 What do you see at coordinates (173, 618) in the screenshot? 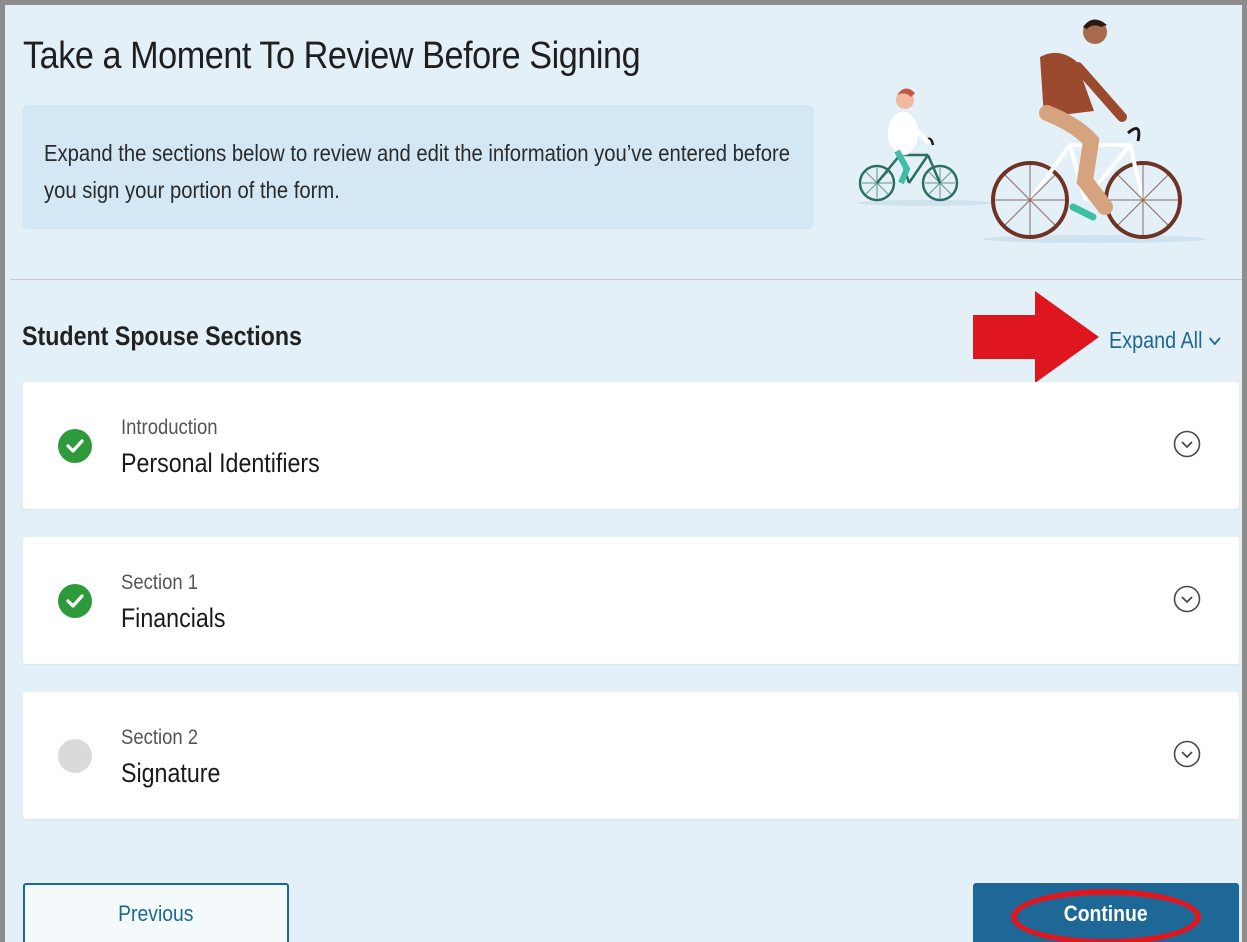
I see `section-title: Financials` at bounding box center [173, 618].